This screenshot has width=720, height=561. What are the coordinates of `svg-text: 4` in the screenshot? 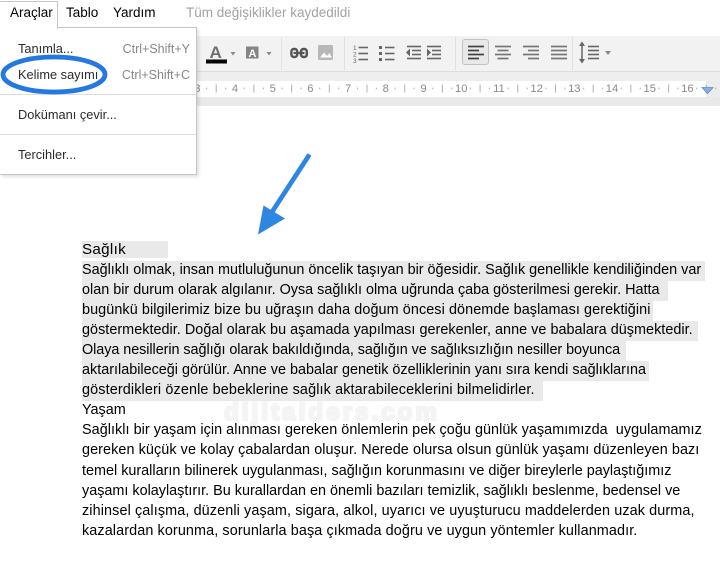 It's located at (235, 89).